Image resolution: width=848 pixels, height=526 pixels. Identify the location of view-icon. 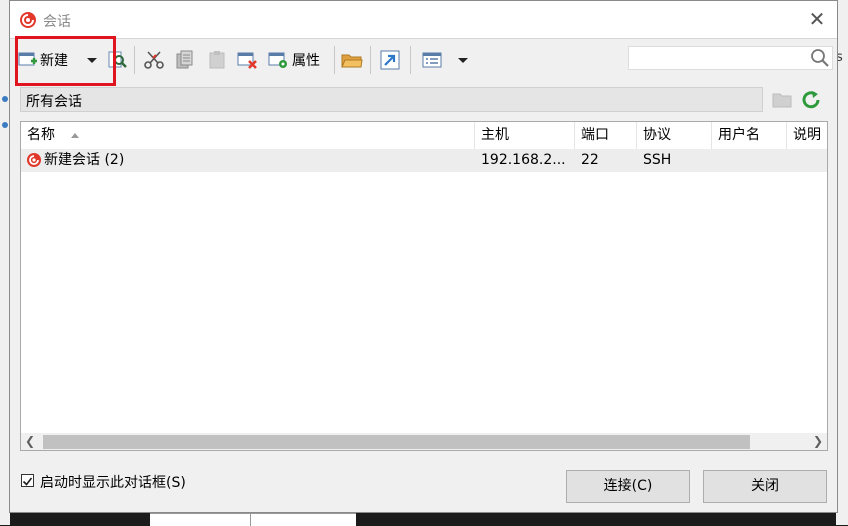
(432, 60).